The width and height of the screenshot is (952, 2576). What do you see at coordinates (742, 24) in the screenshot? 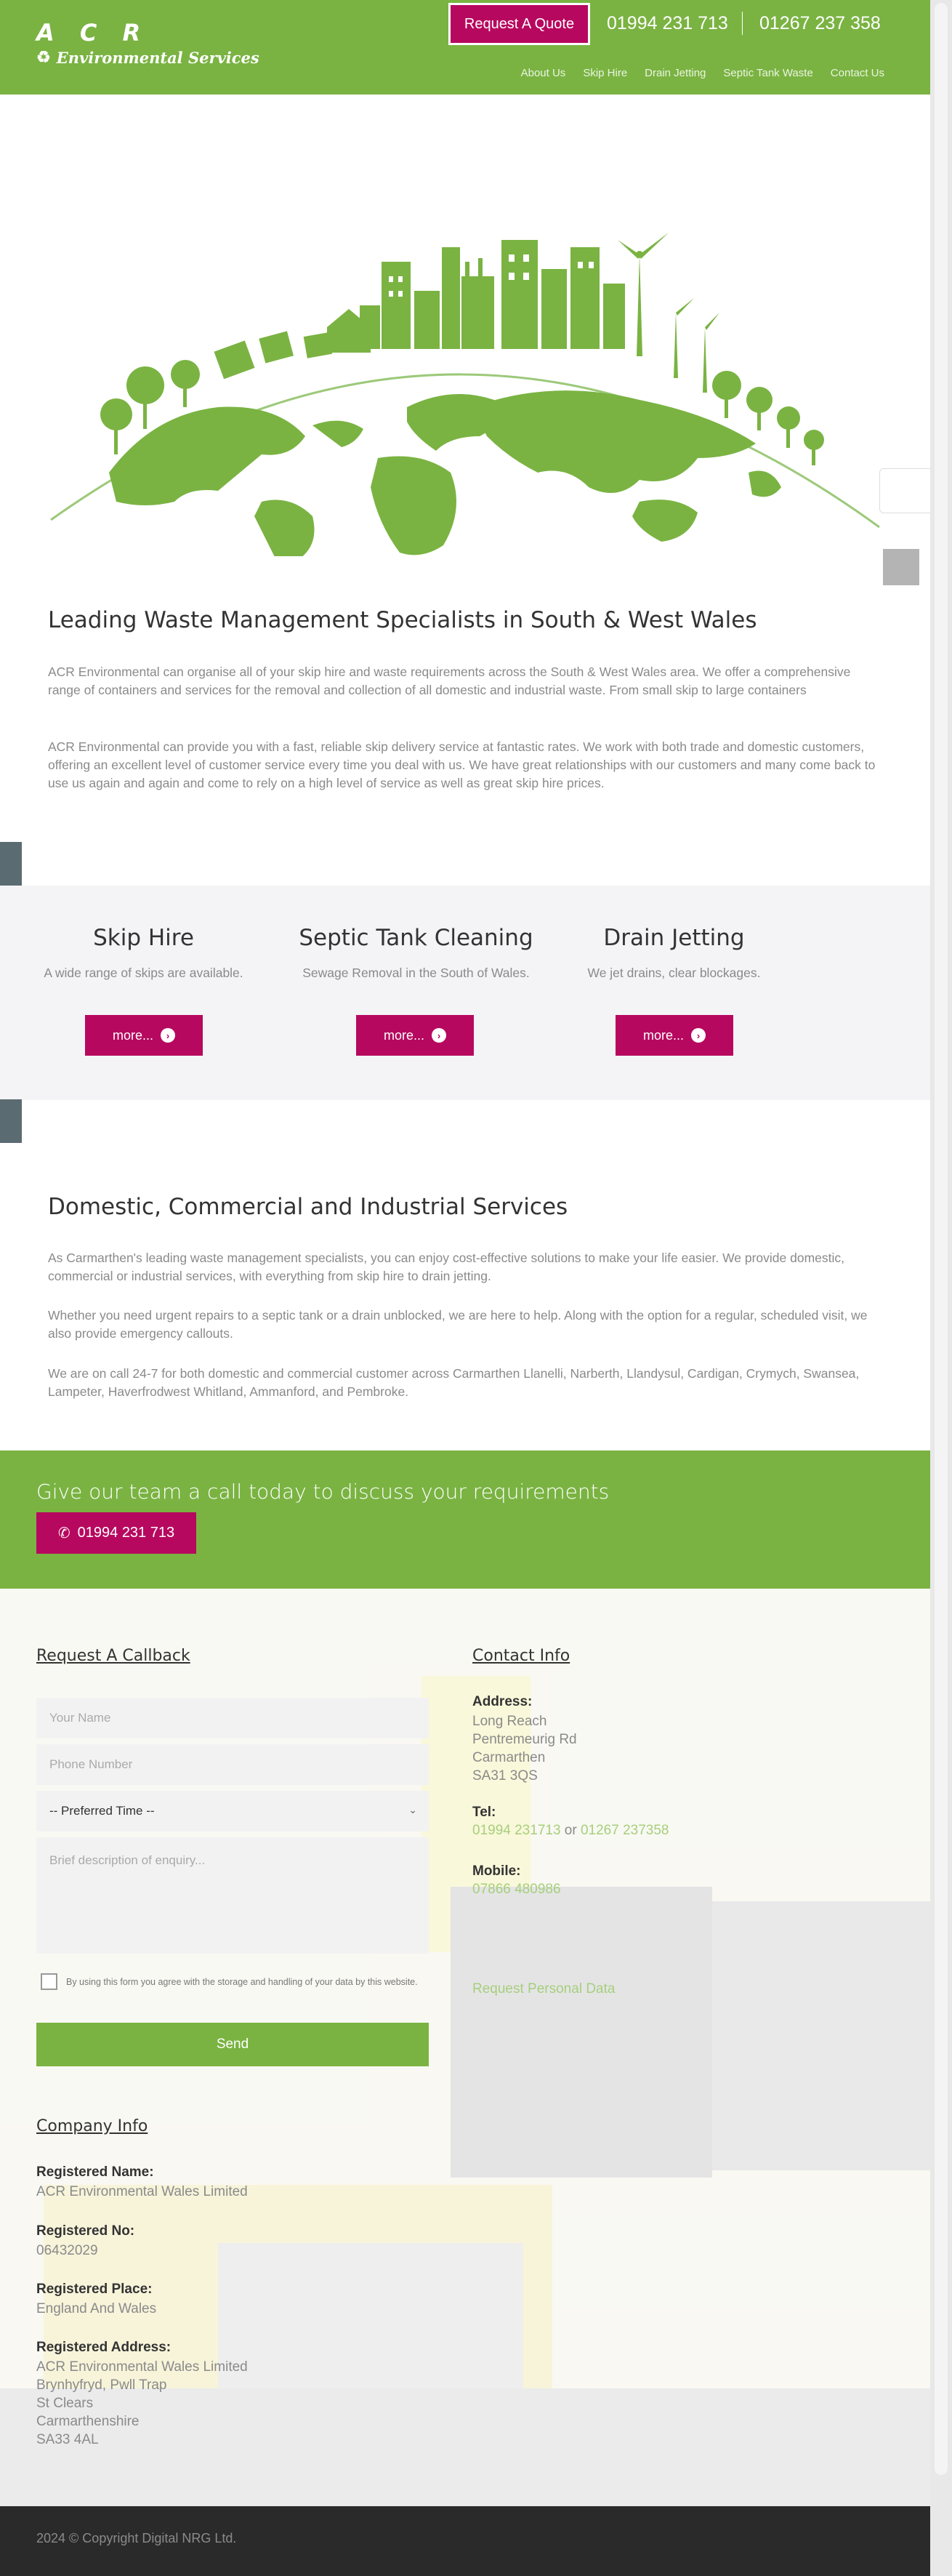
I see `phone-divider` at bounding box center [742, 24].